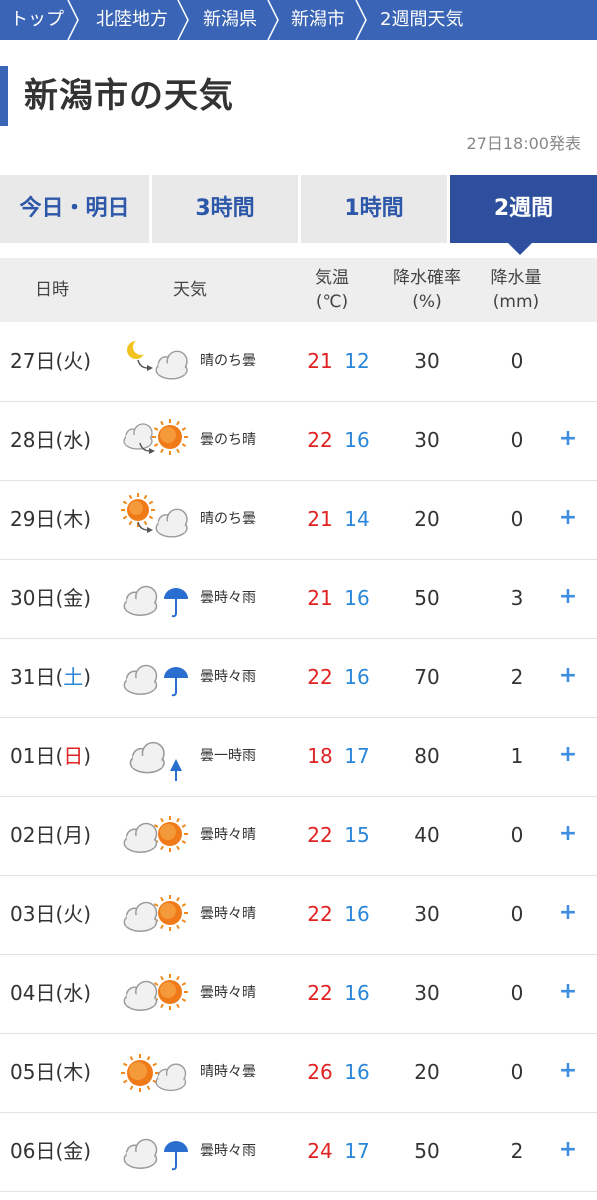 This screenshot has height=1200, width=597. What do you see at coordinates (318, 20) in the screenshot?
I see `breadcrumb-niigata-city: 新潟市` at bounding box center [318, 20].